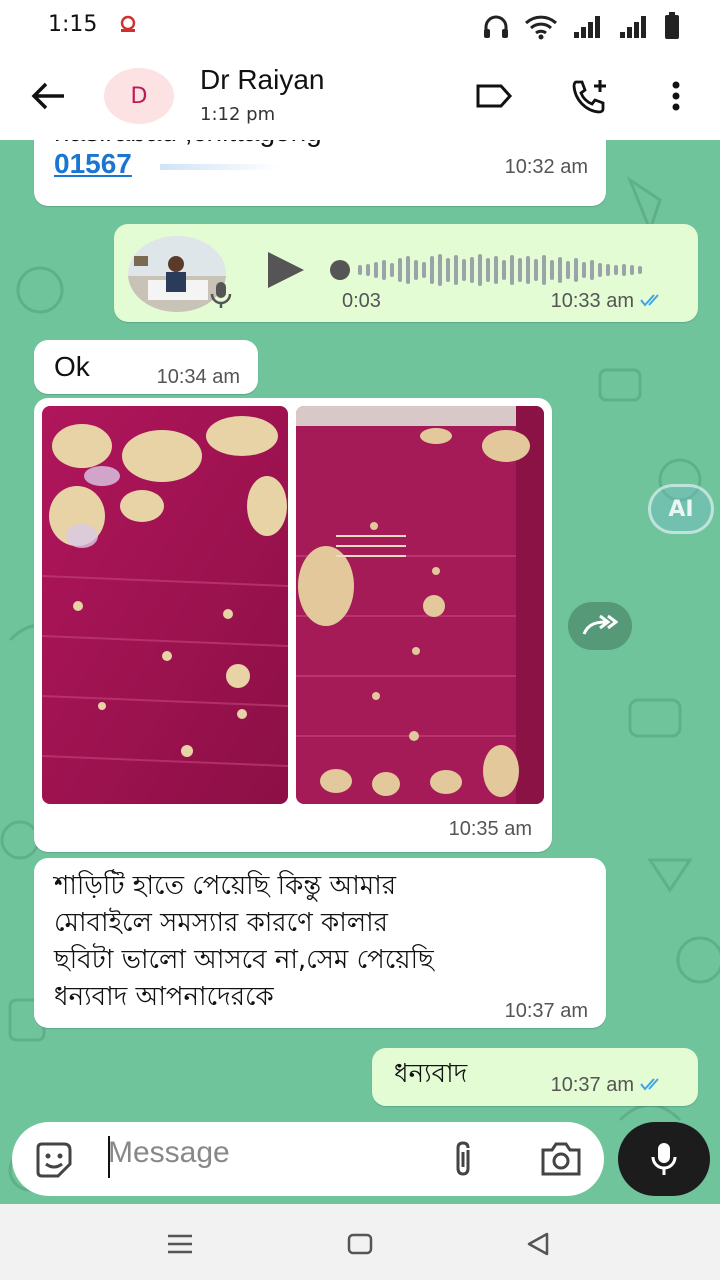 This screenshot has width=720, height=1280. I want to click on wifi-icon, so click(541, 29).